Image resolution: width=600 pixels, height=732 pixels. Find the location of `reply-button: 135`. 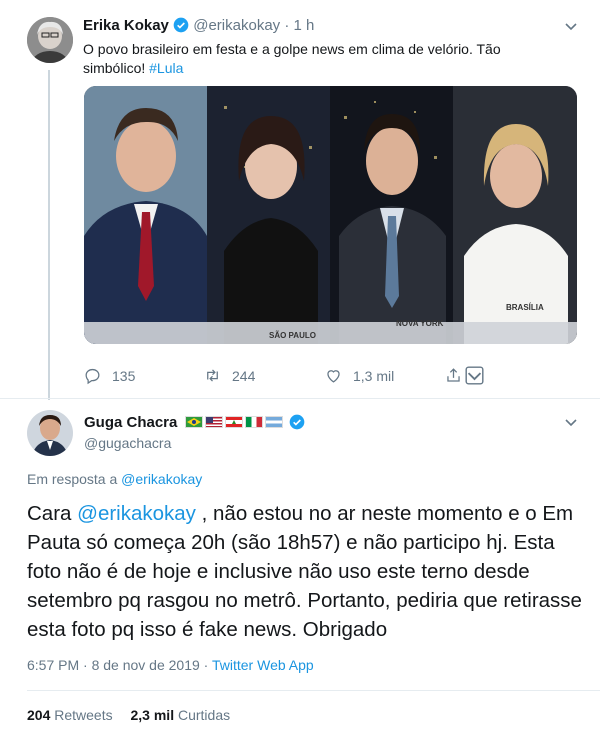

reply-button: 135 is located at coordinates (109, 375).